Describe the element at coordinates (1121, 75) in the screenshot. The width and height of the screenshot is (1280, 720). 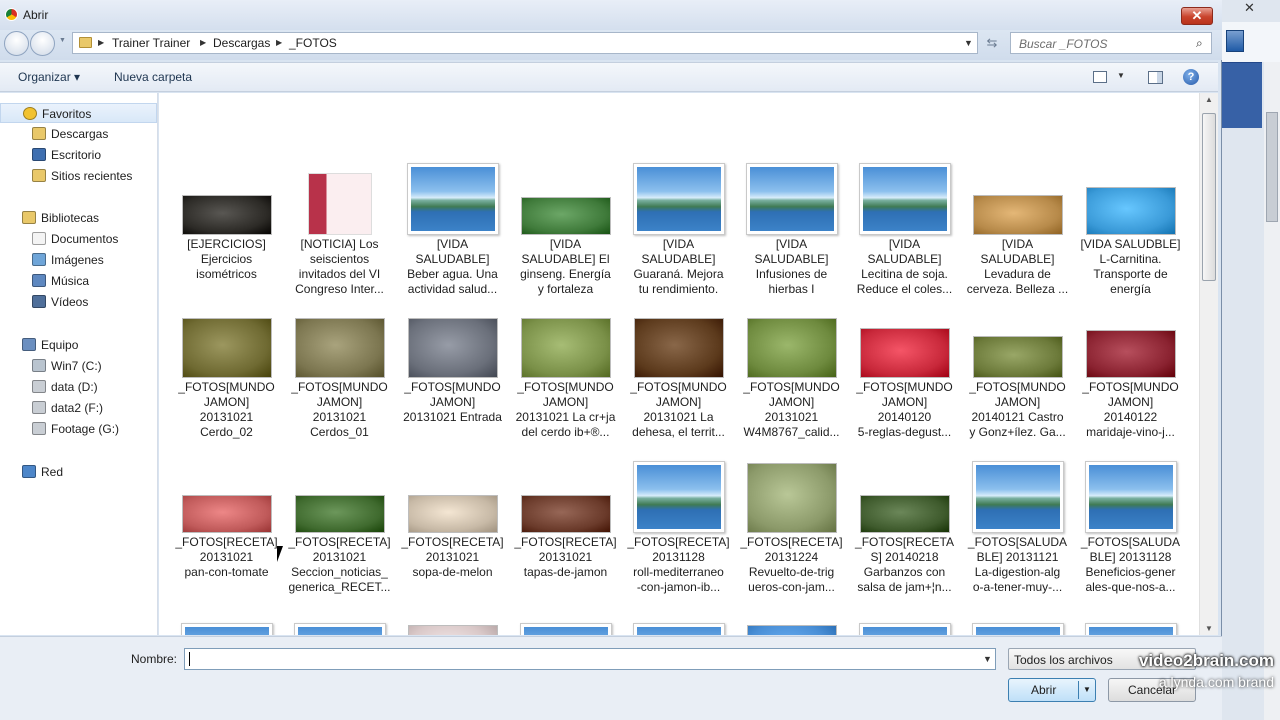
I see `view-options-dropdown-icon: ▼` at that location.